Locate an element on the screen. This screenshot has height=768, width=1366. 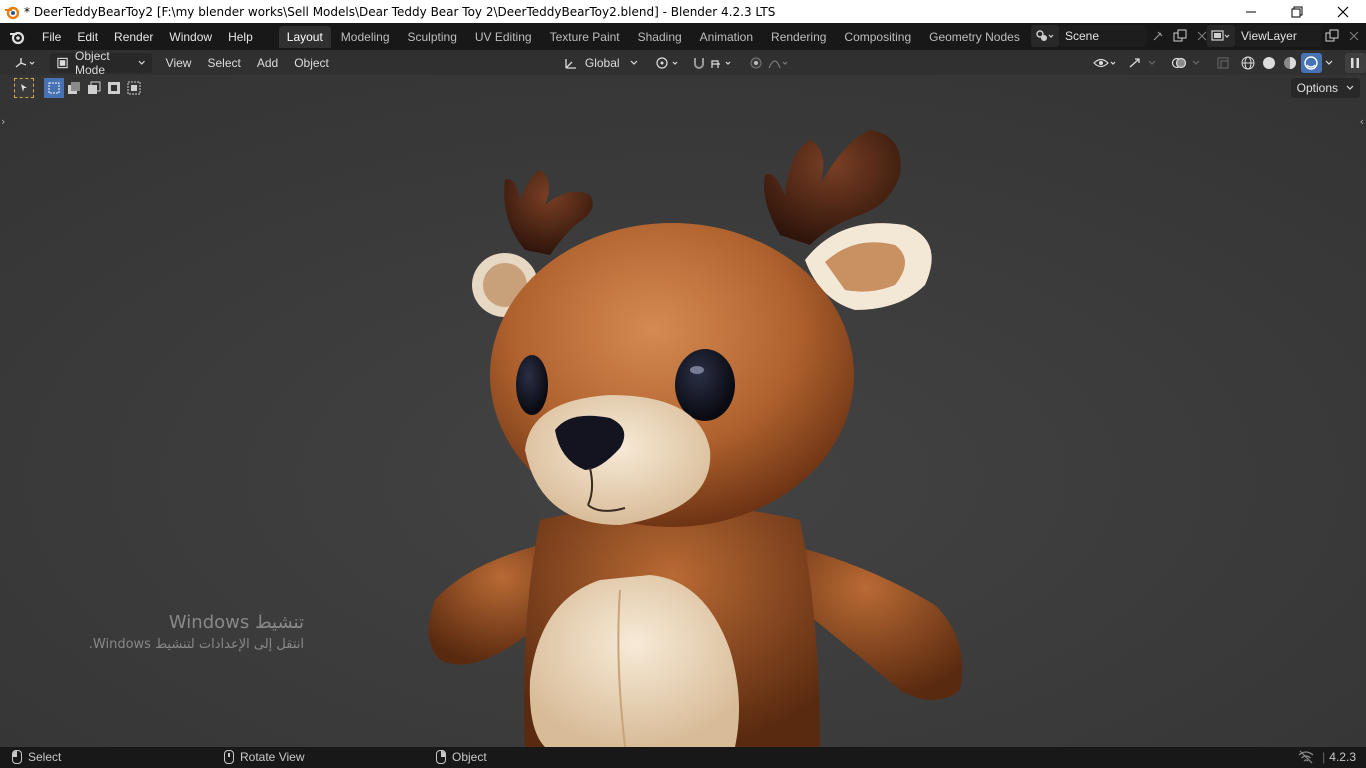
select-subtract-mode-button is located at coordinates (94, 88).